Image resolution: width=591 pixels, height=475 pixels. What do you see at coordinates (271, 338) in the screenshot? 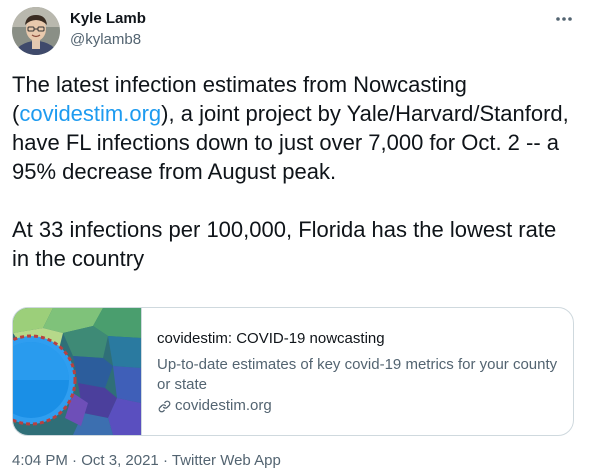
I see `card-title: covidestim: COVID-19 nowcasting` at bounding box center [271, 338].